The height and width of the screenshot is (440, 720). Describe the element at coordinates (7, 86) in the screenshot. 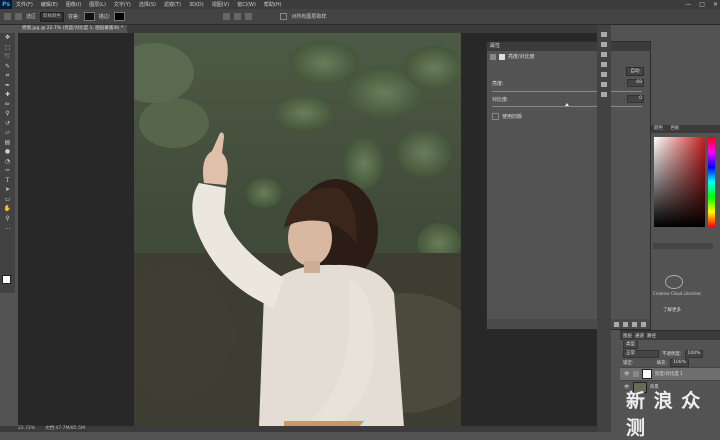

I see `eyedropper-icon: ✒` at that location.